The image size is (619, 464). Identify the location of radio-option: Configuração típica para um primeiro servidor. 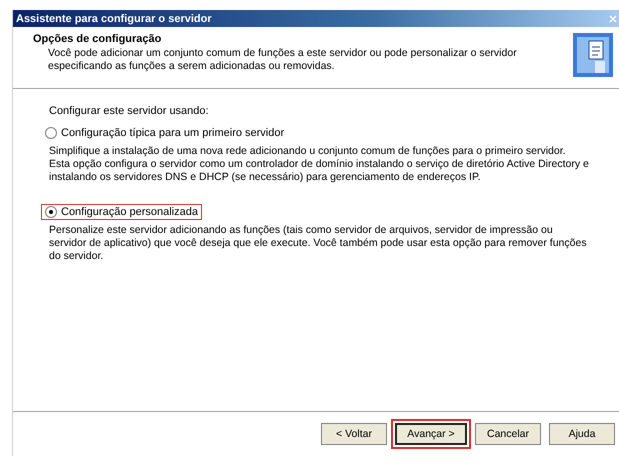
(164, 133).